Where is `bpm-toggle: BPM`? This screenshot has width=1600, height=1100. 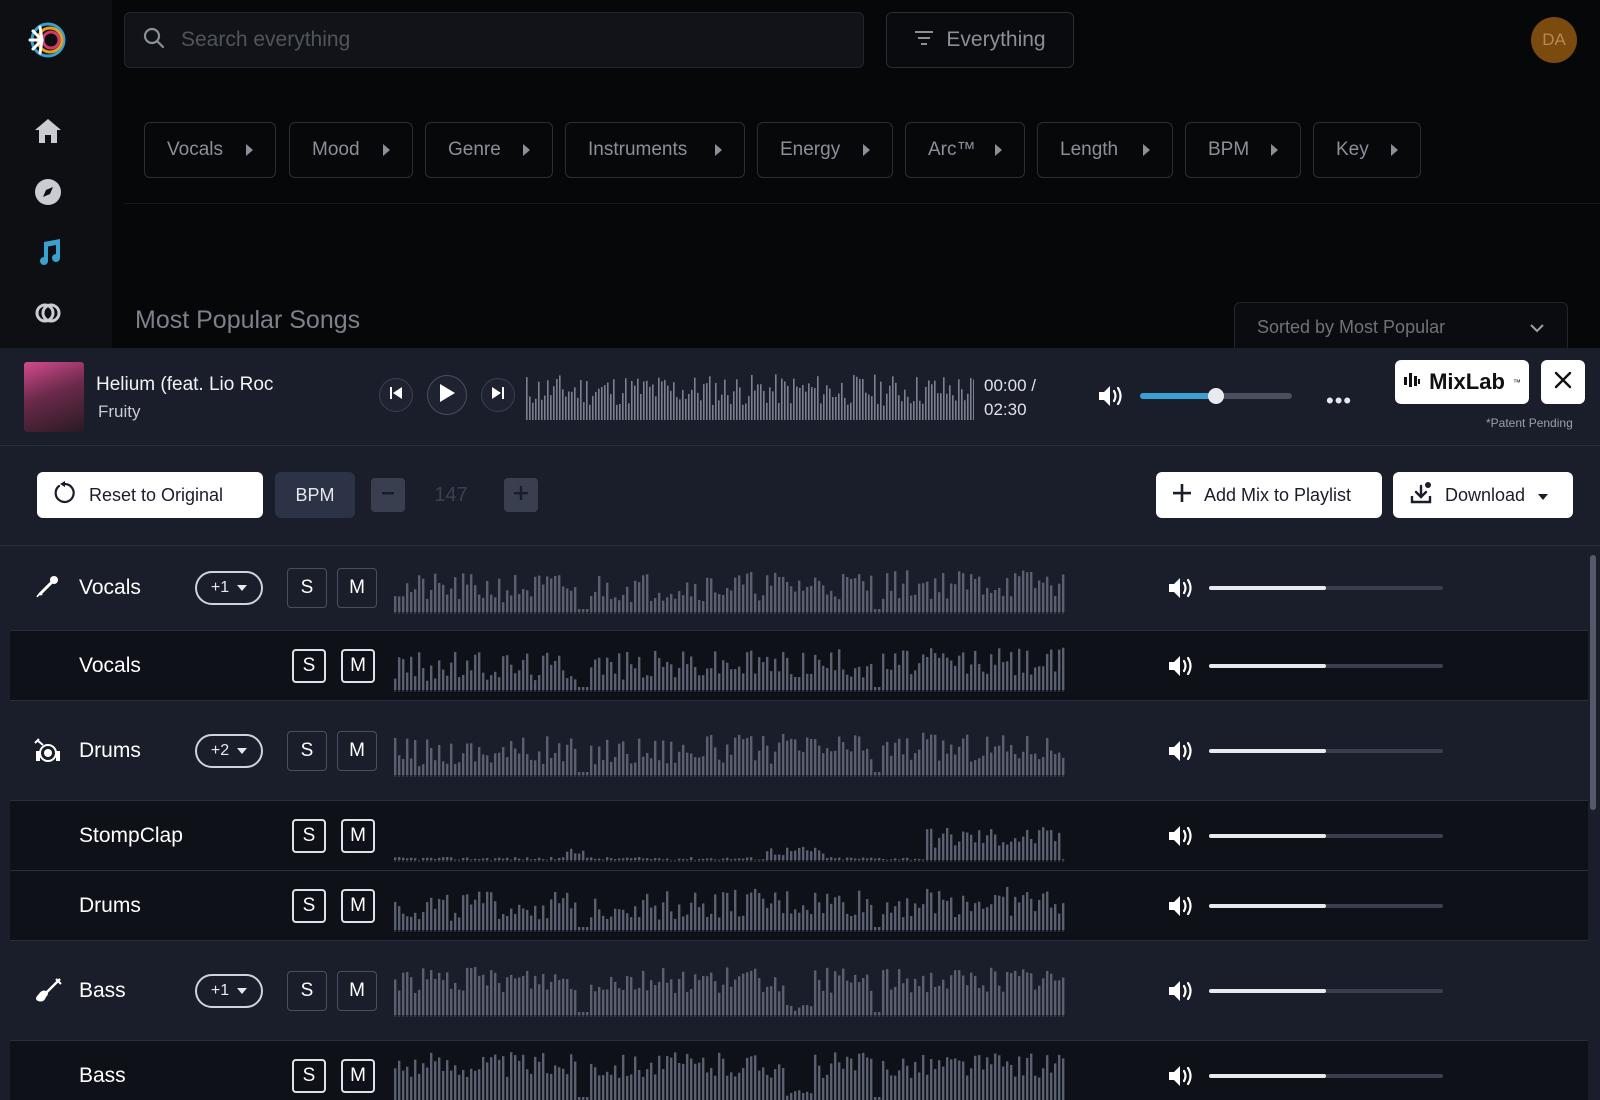 bpm-toggle: BPM is located at coordinates (315, 495).